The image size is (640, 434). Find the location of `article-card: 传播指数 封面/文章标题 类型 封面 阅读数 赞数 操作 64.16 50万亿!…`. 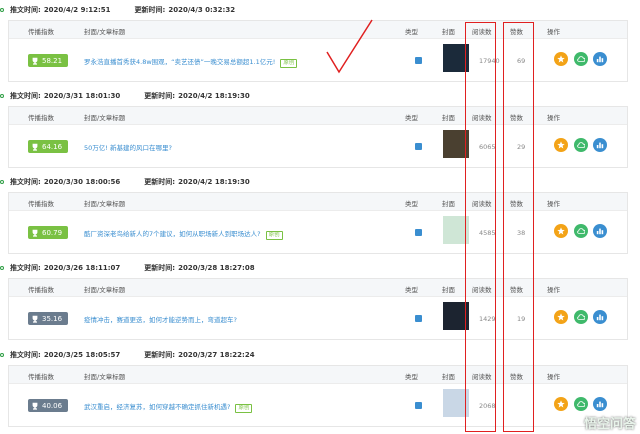

article-card: 传播指数 封面/文章标题 类型 封面 阅读数 赞数 操作 64.16 50万亿!… is located at coordinates (318, 137).